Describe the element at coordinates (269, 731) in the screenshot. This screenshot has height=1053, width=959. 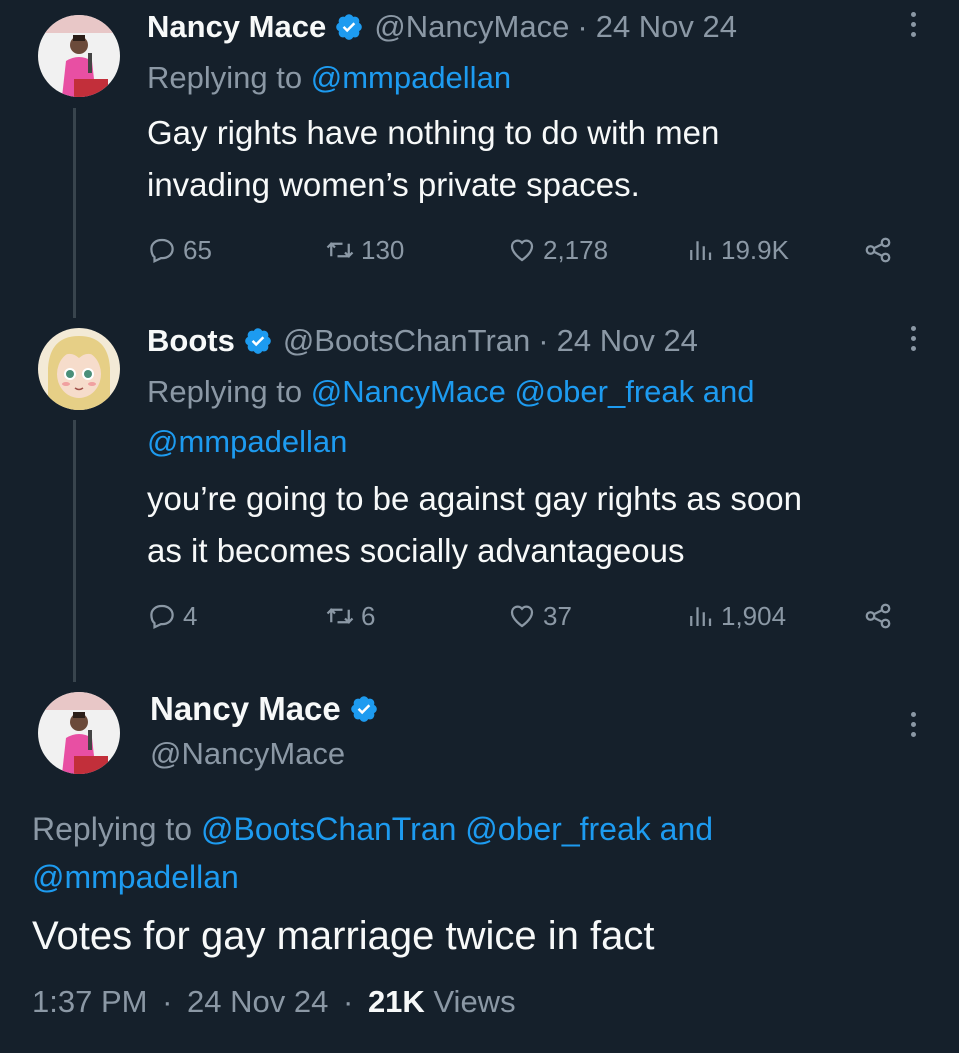
I see `main-tweet-header: Nancy Mace @NancyMace` at that location.